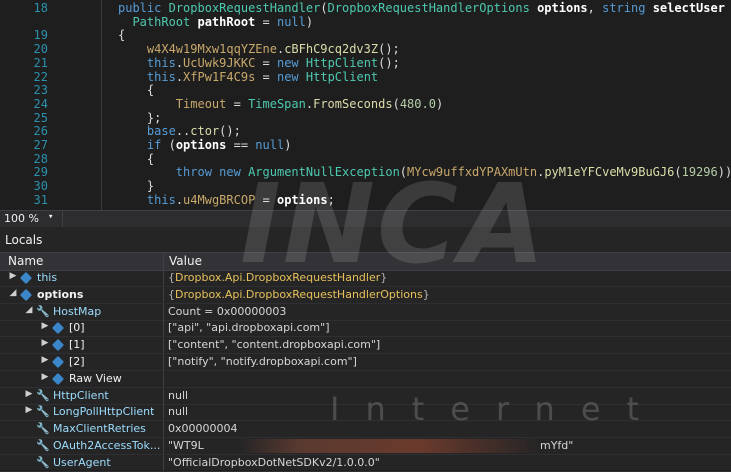 The image size is (731, 472). I want to click on variable-value: Count = 0x00000003, so click(227, 311).